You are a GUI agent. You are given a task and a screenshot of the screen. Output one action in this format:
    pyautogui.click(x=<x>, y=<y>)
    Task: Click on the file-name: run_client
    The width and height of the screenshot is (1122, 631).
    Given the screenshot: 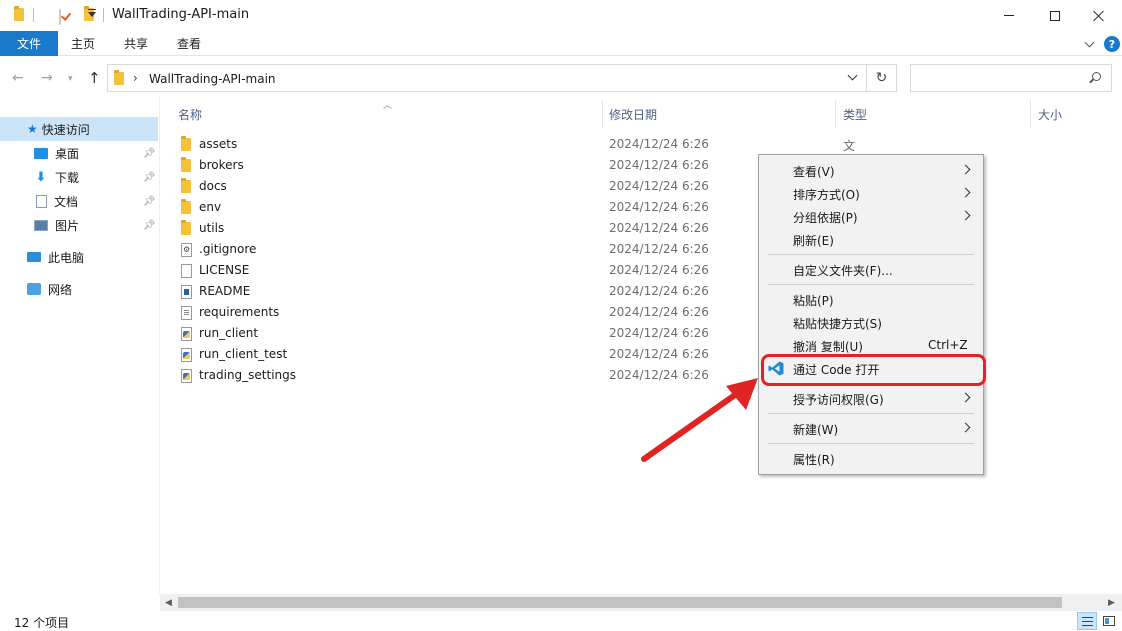 What is the action you would take?
    pyautogui.click(x=229, y=333)
    